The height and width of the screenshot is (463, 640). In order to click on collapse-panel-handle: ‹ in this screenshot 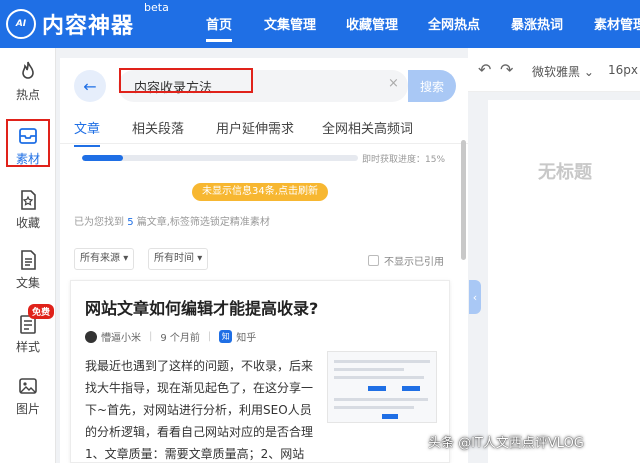, I will do `click(475, 297)`.